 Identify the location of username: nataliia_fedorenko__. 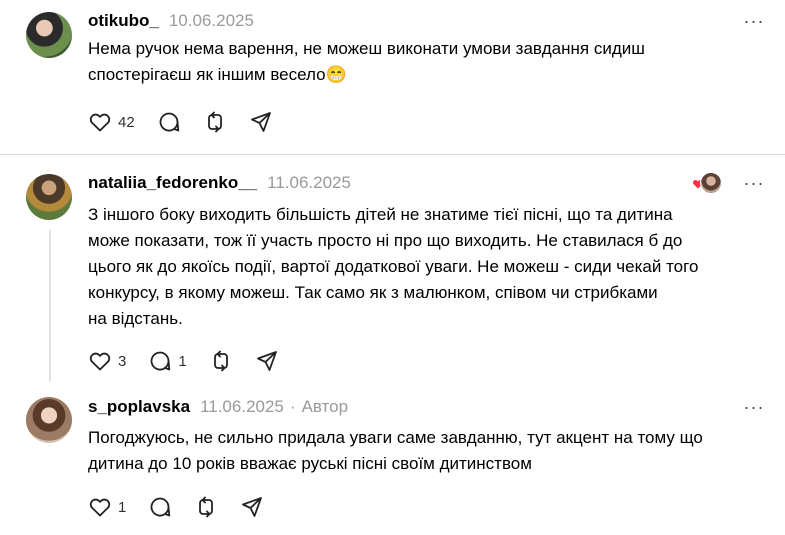
(172, 183).